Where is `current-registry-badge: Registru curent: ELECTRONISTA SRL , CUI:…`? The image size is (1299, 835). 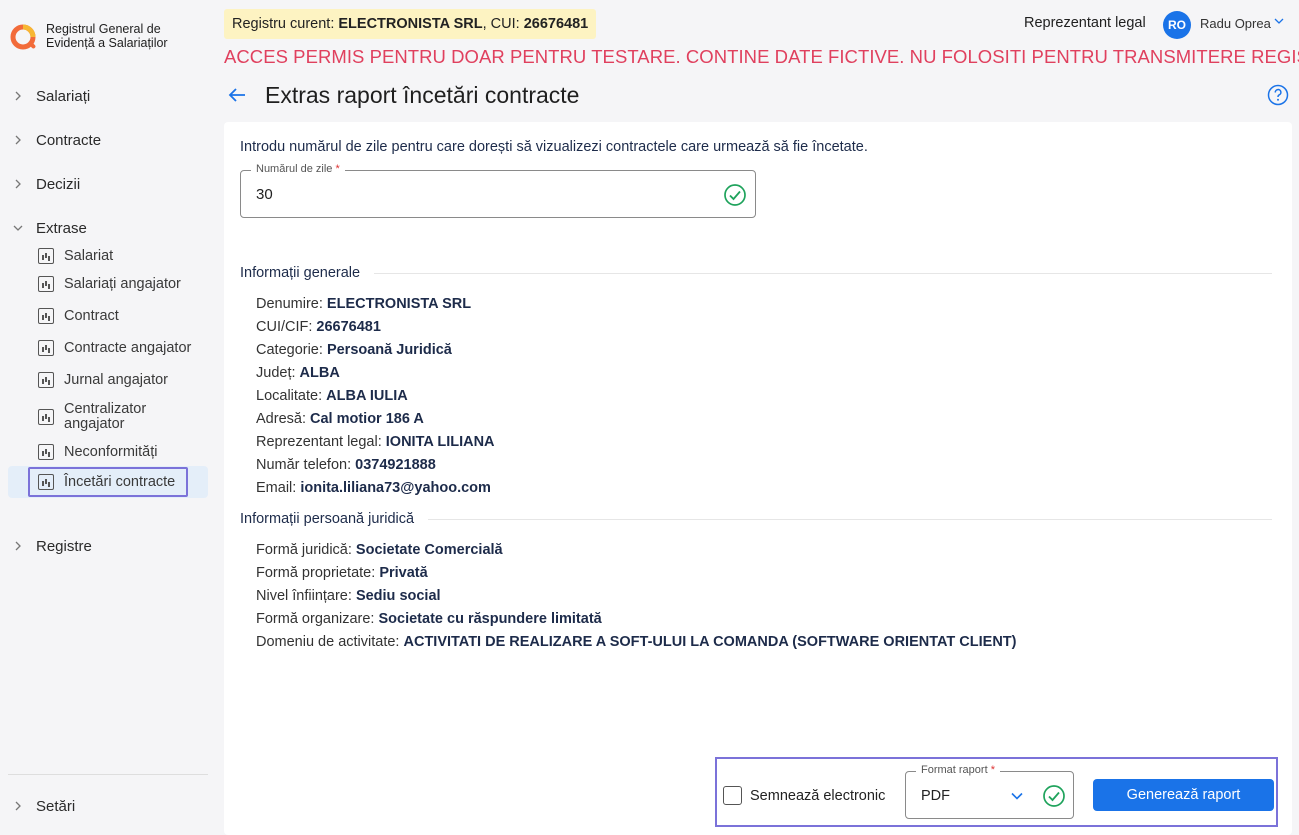 current-registry-badge: Registru curent: ELECTRONISTA SRL , CUI:… is located at coordinates (410, 24).